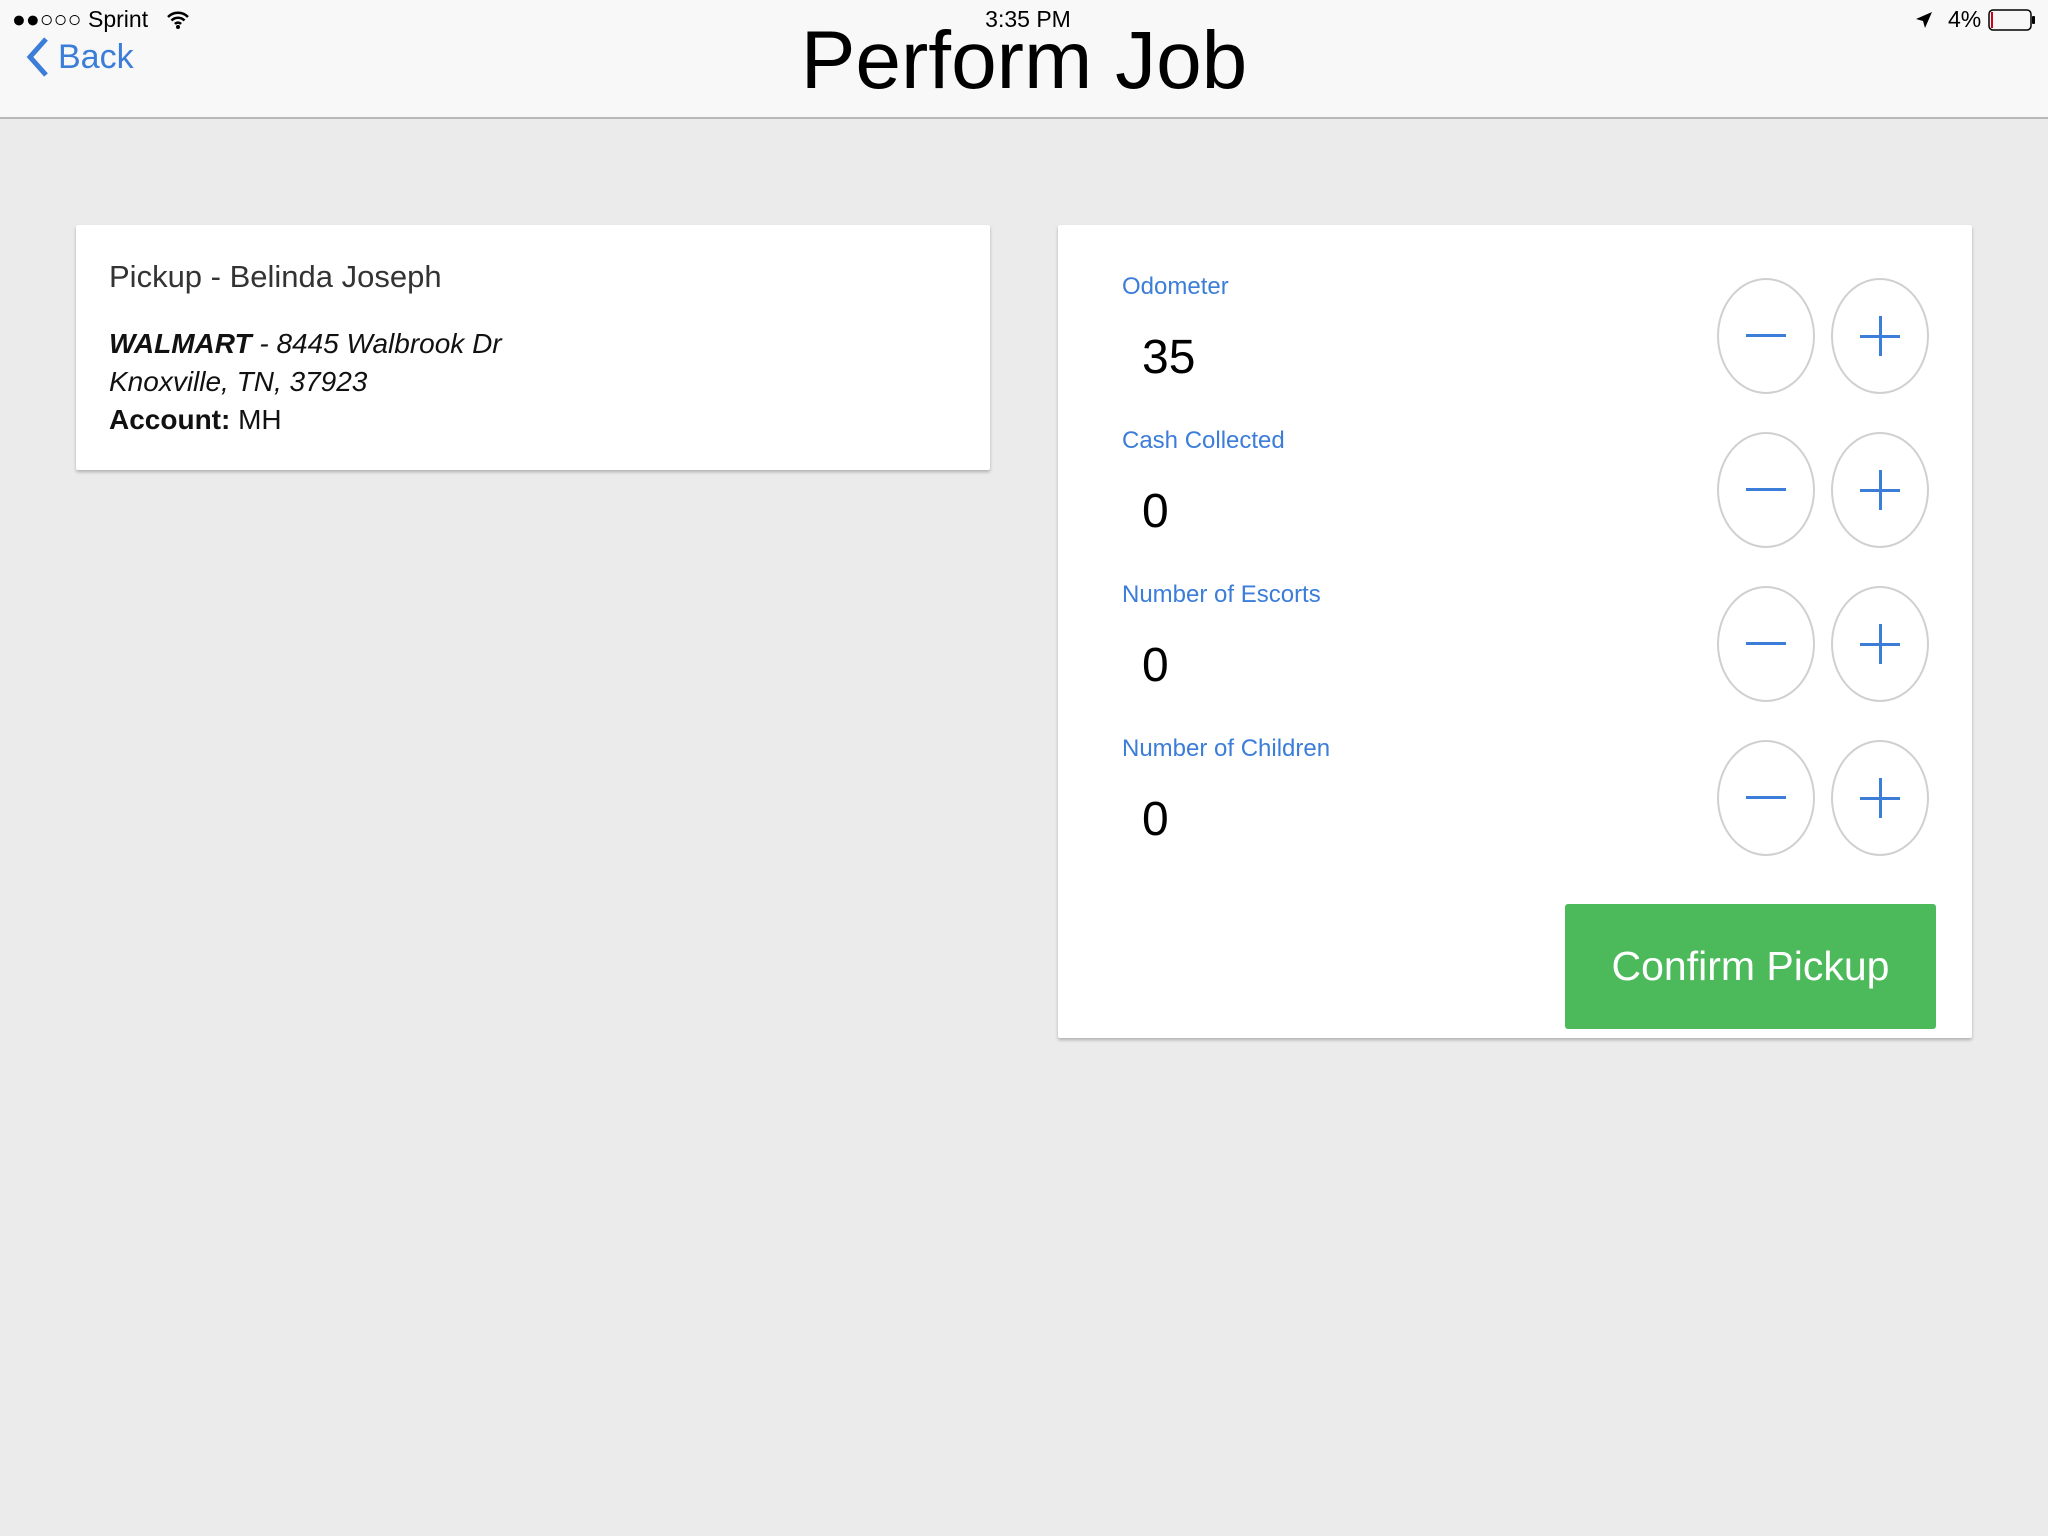  Describe the element at coordinates (1750, 966) in the screenshot. I see `confirm-pickup-button: Confirm Pickup` at that location.